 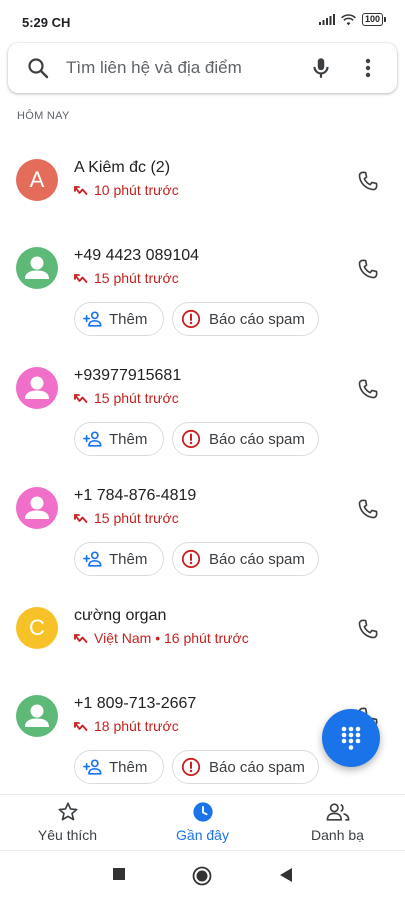 I want to click on nav-favorites-label: Yêu thích, so click(x=67, y=835).